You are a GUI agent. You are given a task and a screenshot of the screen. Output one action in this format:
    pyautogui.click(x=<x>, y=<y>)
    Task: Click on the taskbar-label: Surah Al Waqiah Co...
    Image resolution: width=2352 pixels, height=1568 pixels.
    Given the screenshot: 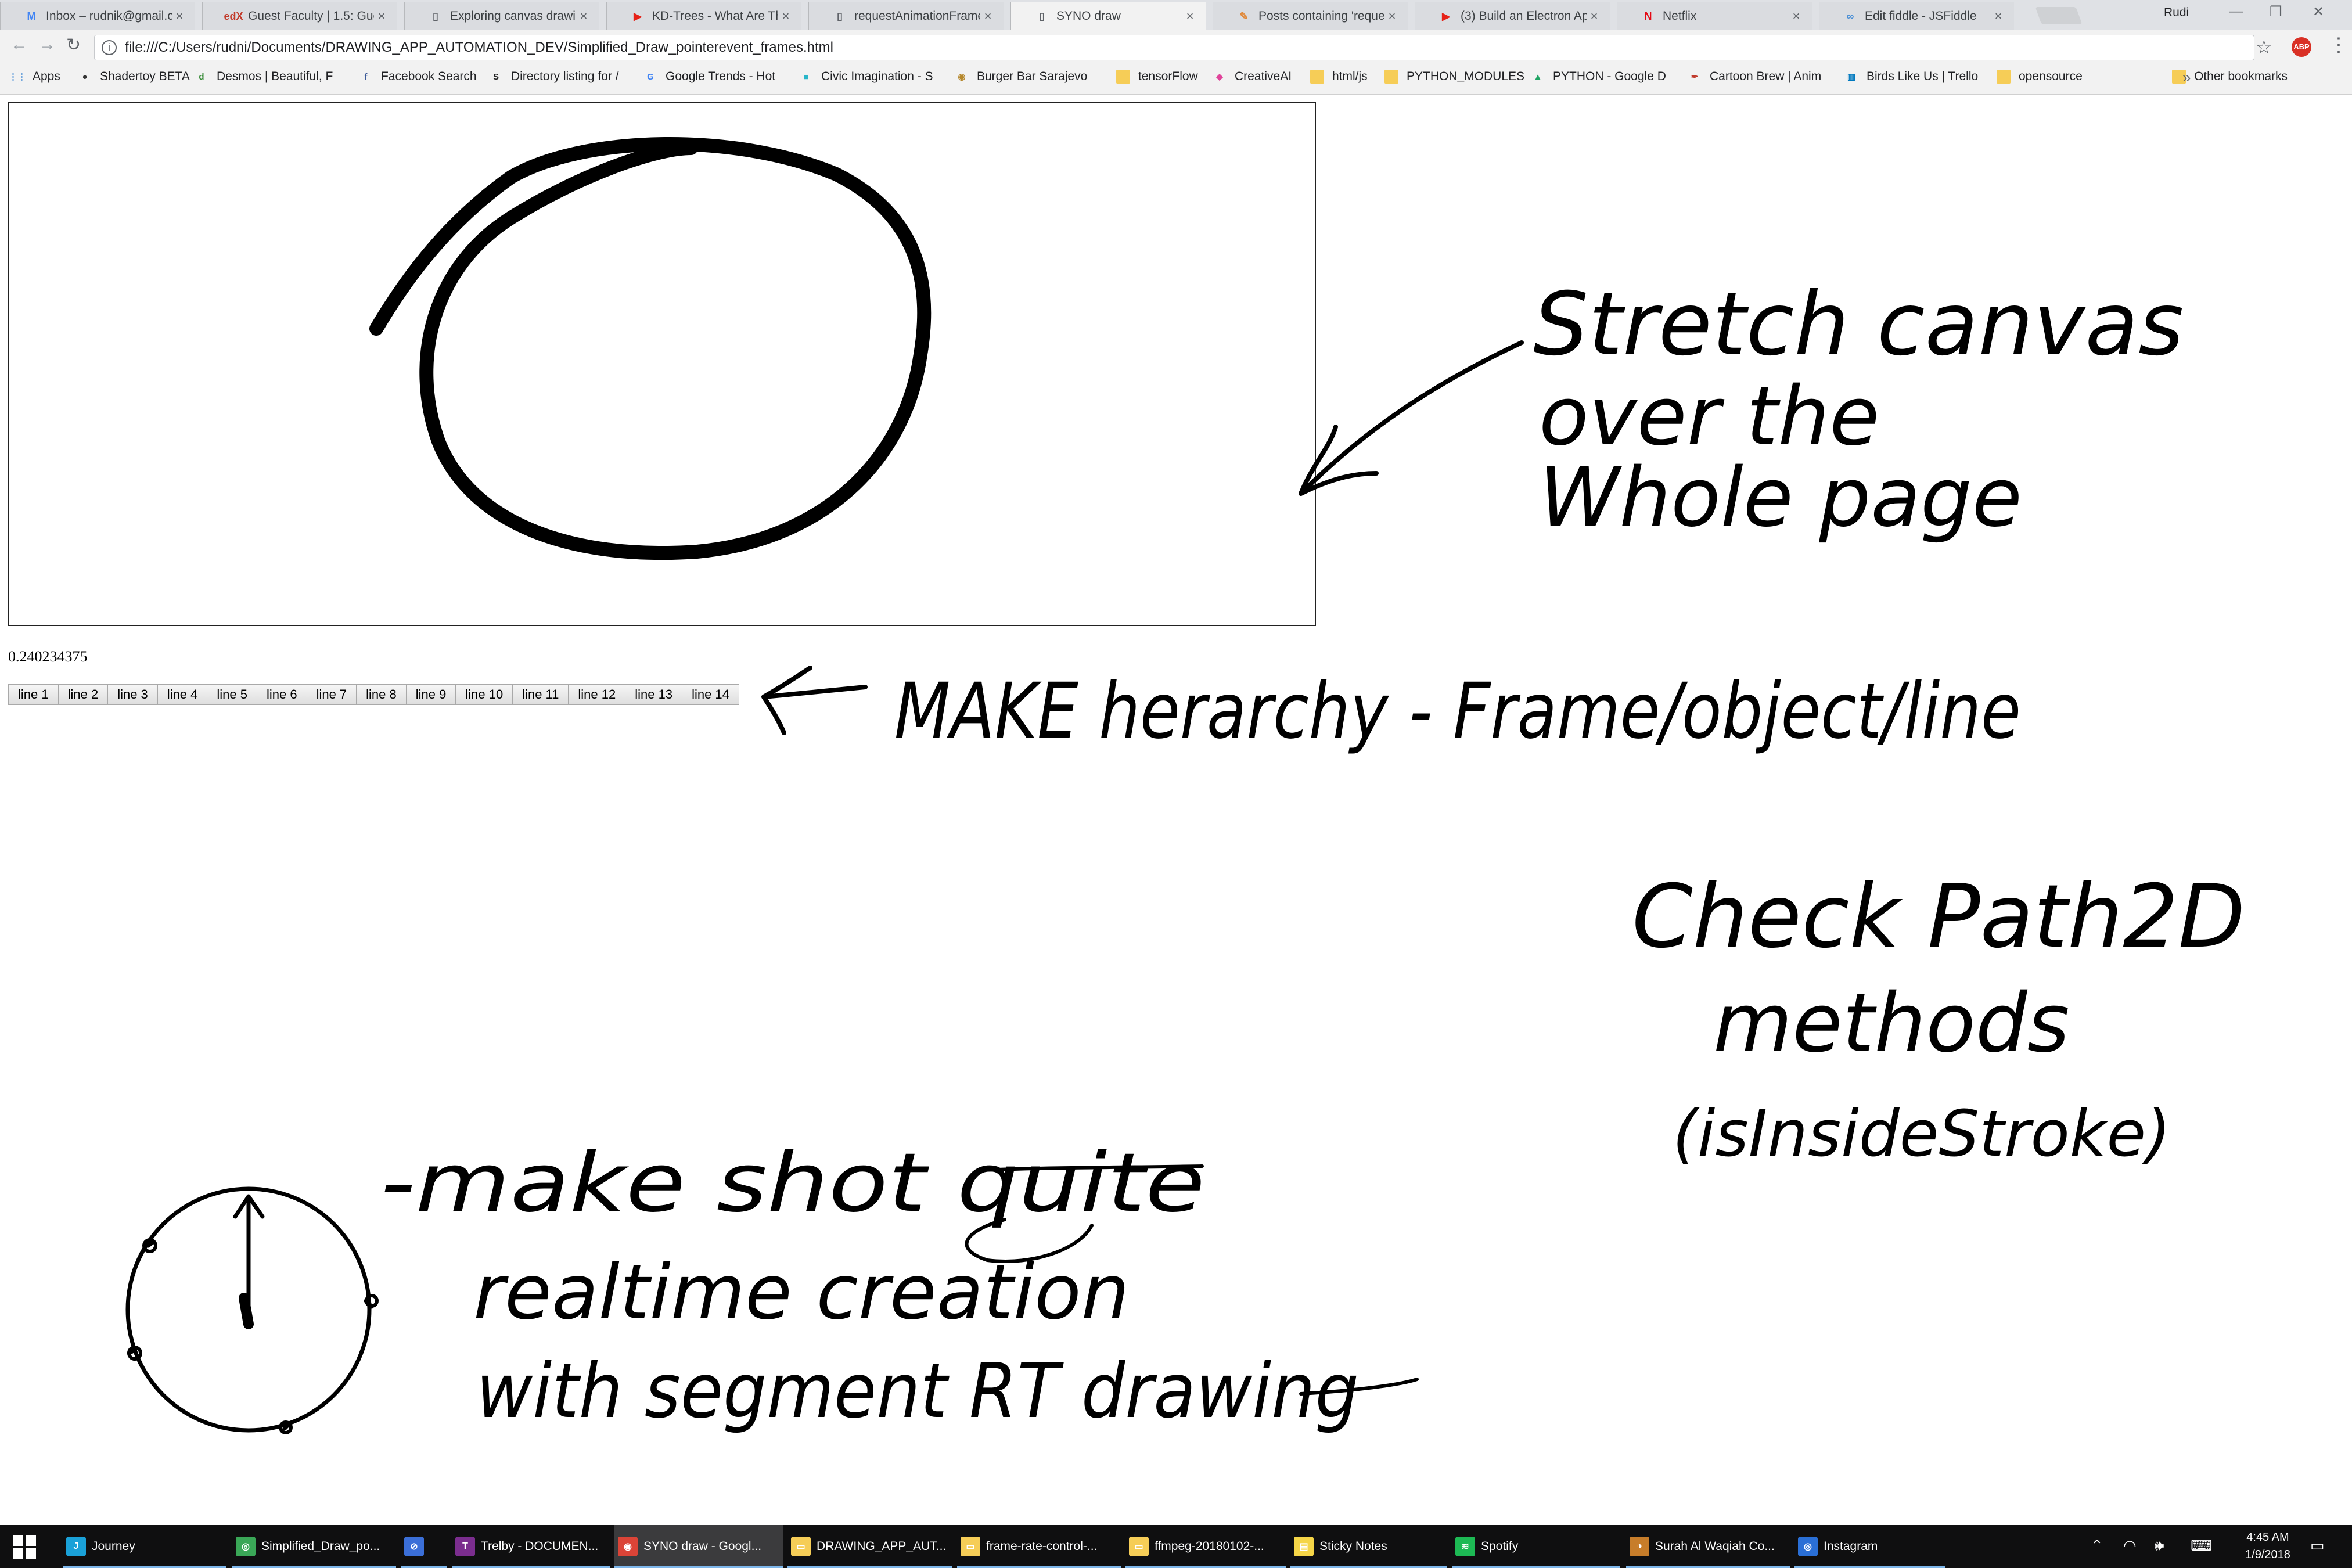 What is the action you would take?
    pyautogui.click(x=1715, y=1546)
    